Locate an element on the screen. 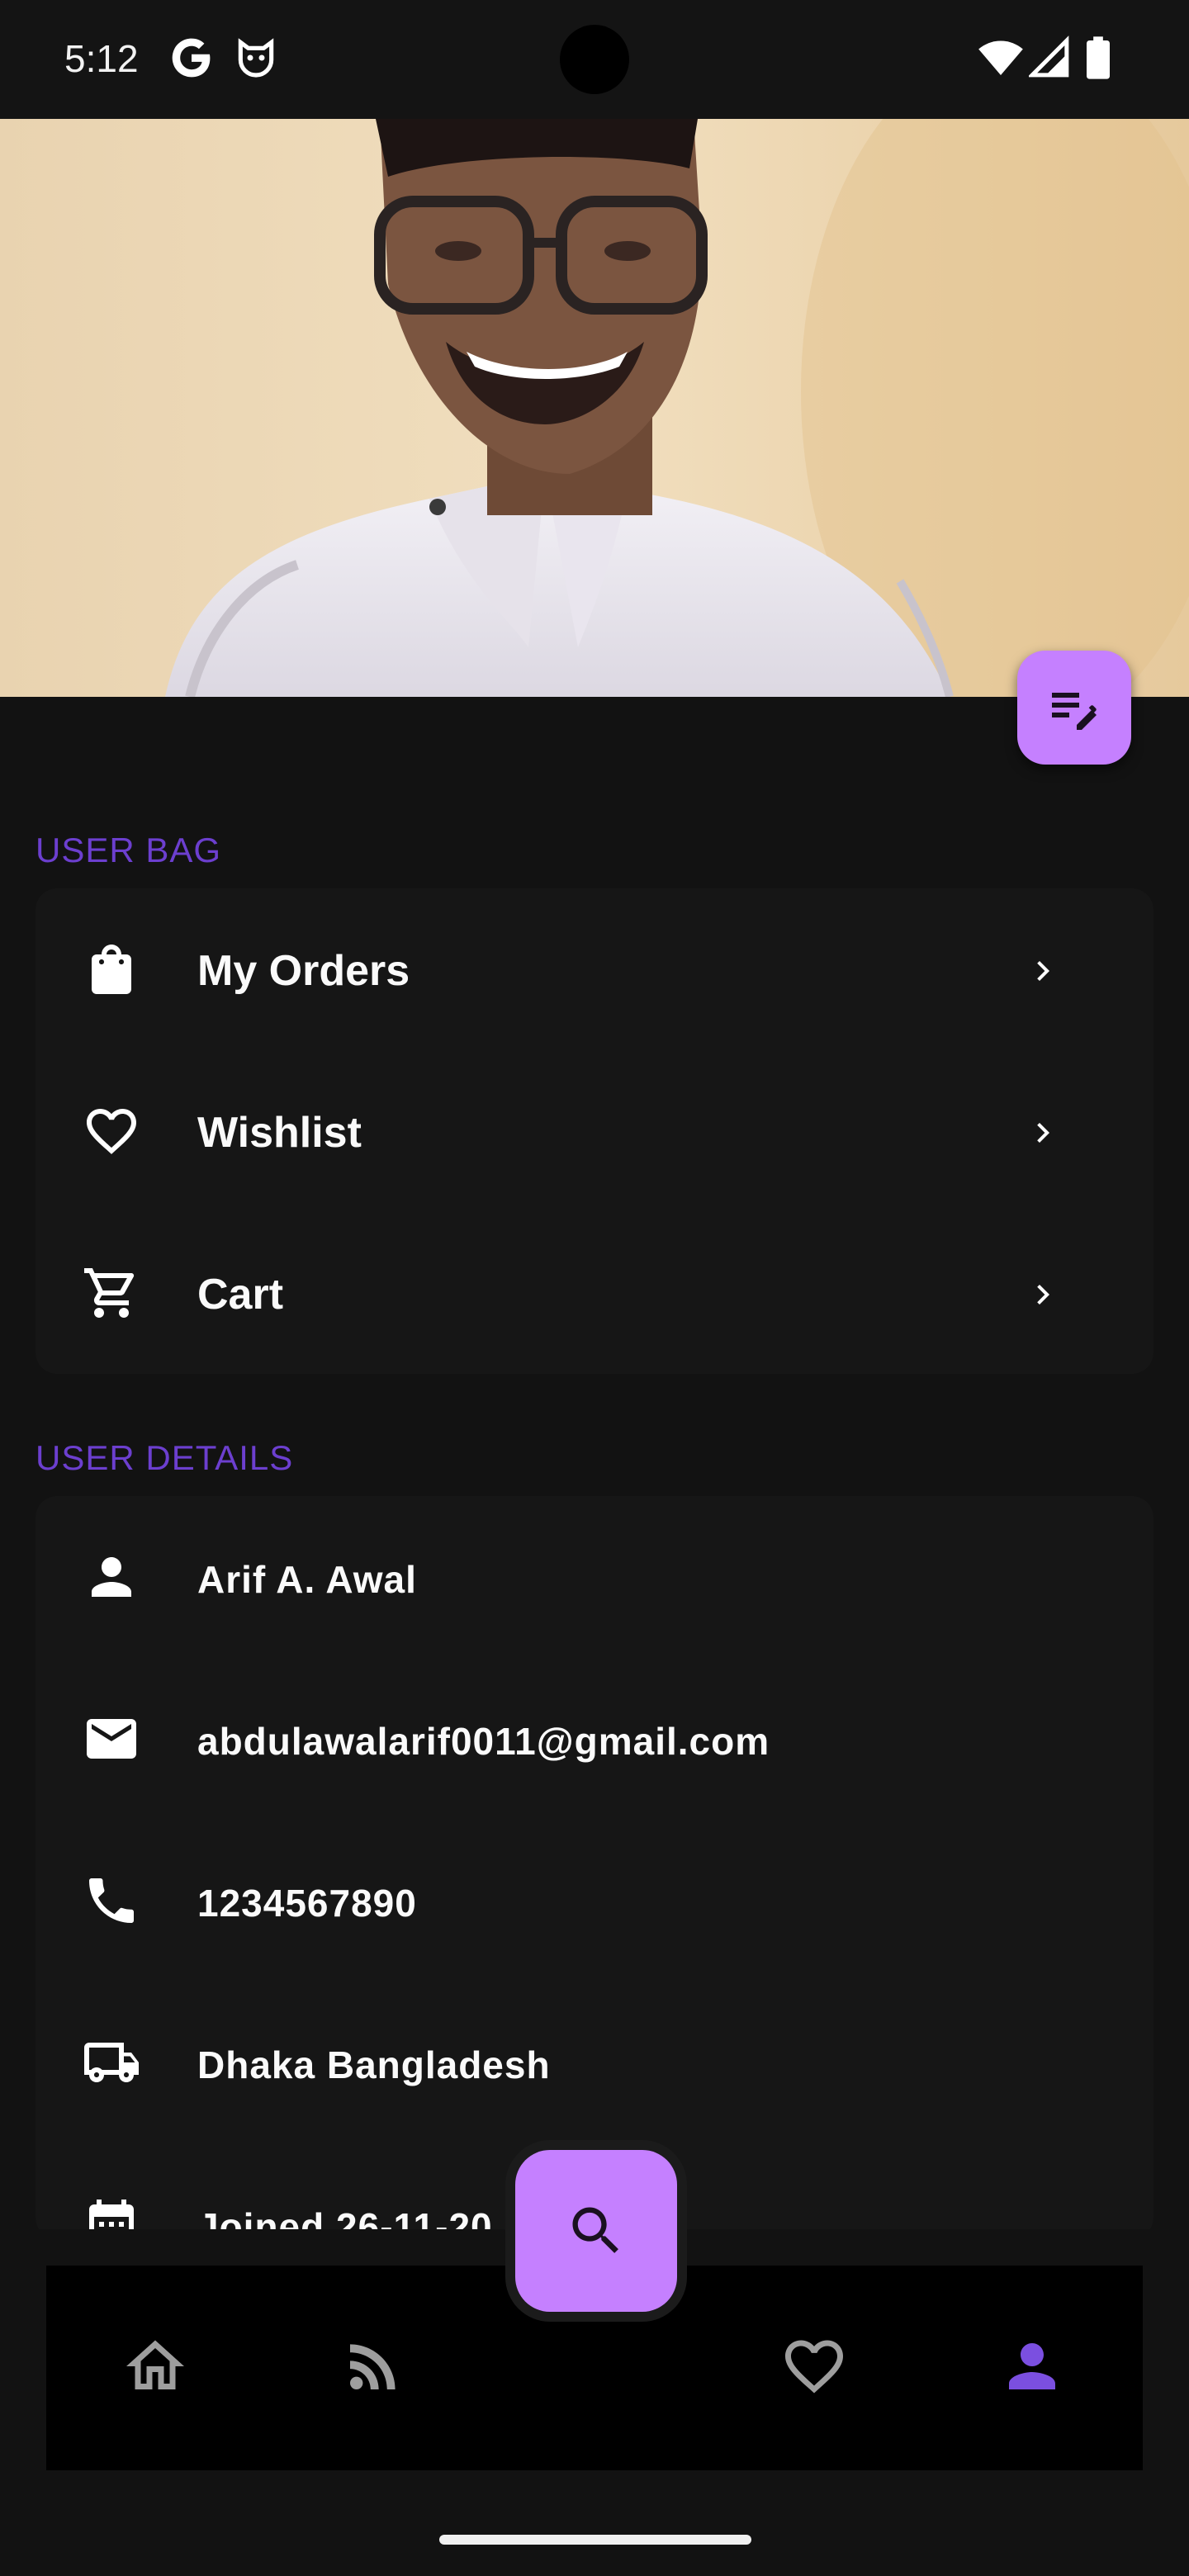  user-phone-item: 1234567890 is located at coordinates (594, 1901).